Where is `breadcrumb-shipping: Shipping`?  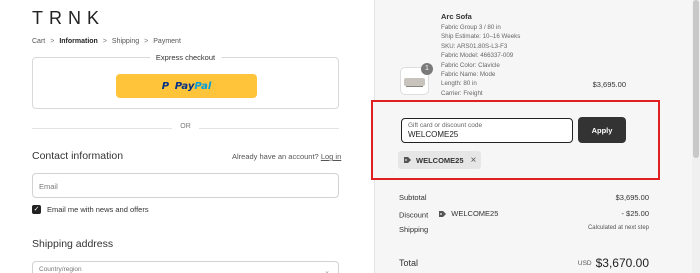
breadcrumb-shipping: Shipping is located at coordinates (125, 41).